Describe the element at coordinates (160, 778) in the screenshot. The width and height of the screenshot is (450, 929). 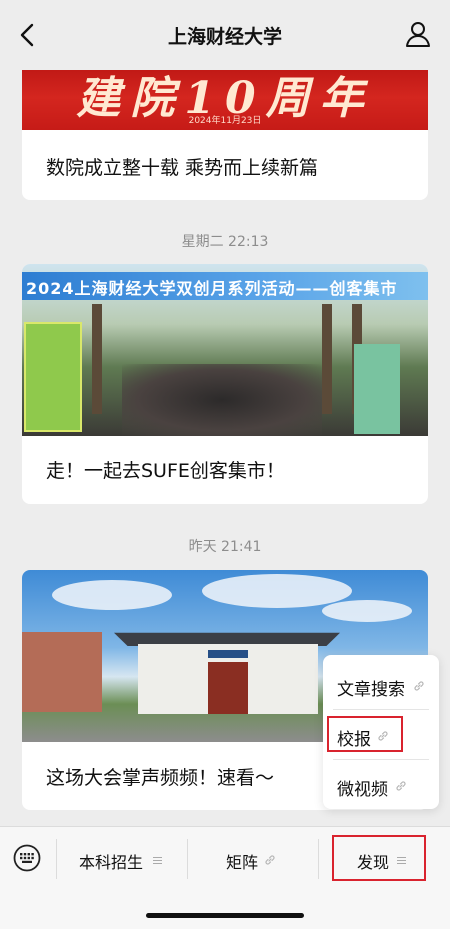
I see `article-title: 这场大会掌声频频！速看～` at that location.